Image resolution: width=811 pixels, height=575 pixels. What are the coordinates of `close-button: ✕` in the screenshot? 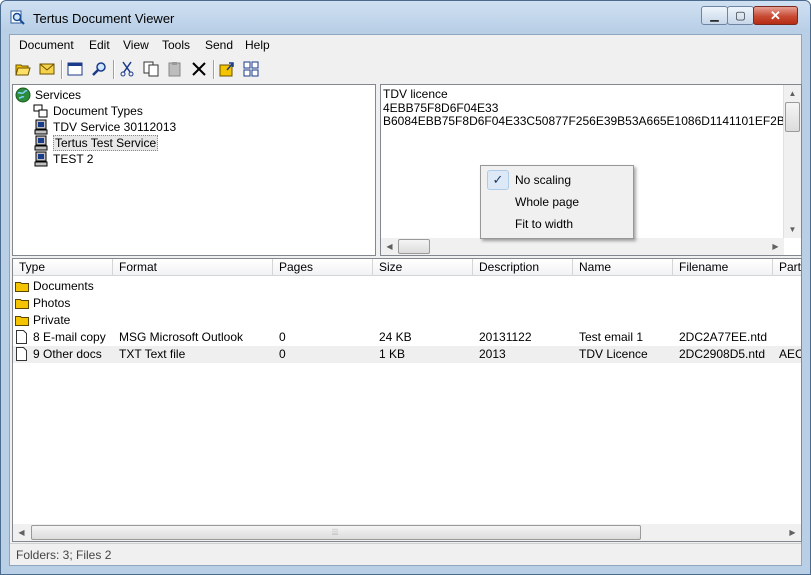 It's located at (775, 15).